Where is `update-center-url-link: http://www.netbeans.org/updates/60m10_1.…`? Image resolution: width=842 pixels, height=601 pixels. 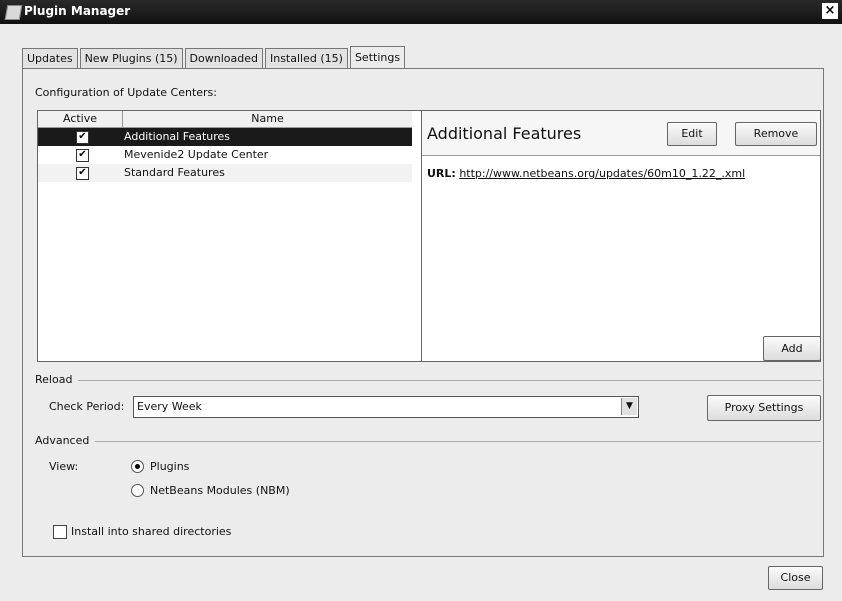
update-center-url-link: http://www.netbeans.org/updates/60m10_1.… is located at coordinates (602, 173).